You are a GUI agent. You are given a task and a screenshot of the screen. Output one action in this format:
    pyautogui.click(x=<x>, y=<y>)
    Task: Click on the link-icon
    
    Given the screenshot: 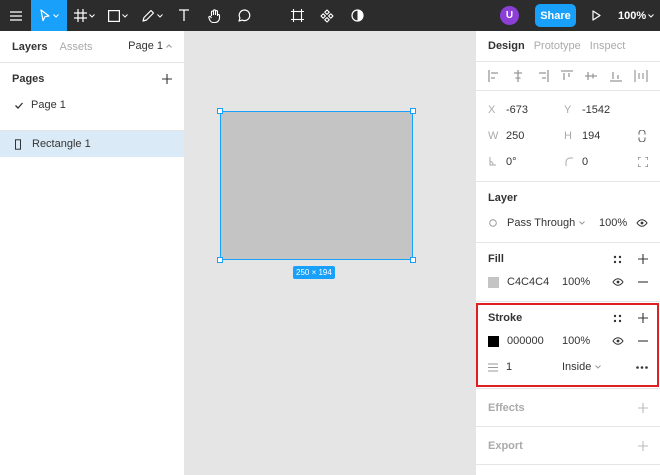 What is the action you would take?
    pyautogui.click(x=642, y=136)
    